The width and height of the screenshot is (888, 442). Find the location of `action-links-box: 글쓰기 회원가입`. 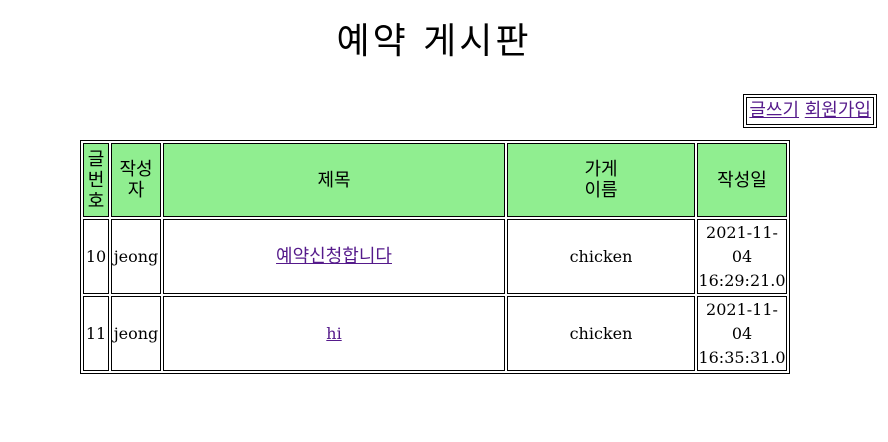

action-links-box: 글쓰기 회원가입 is located at coordinates (810, 111).